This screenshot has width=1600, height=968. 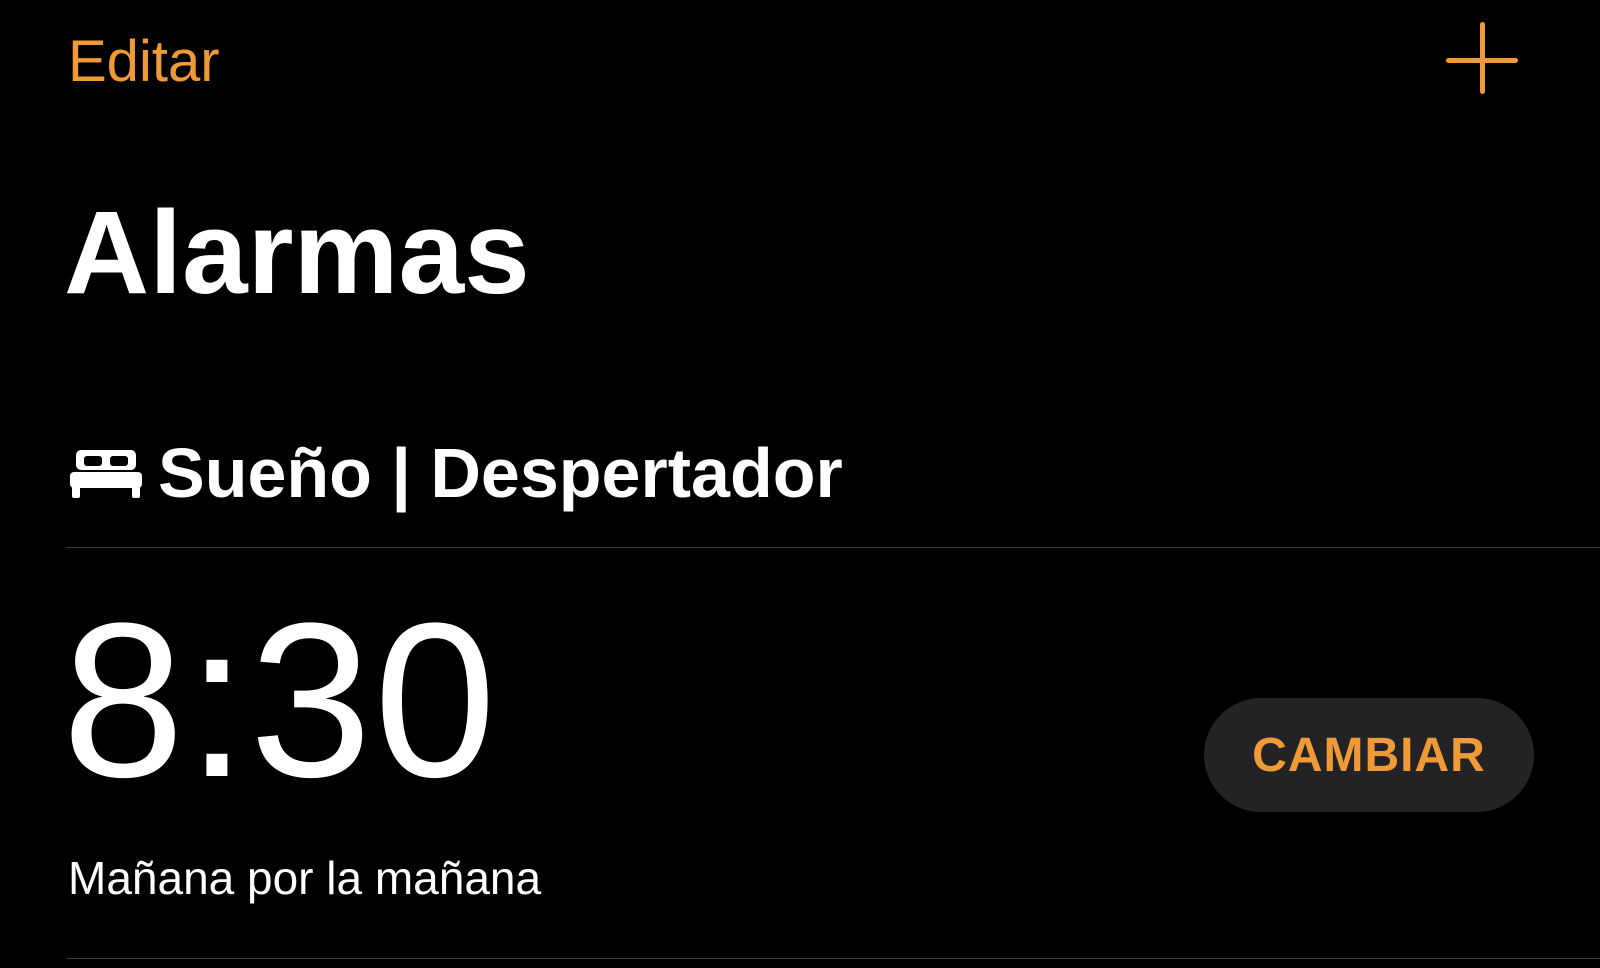 What do you see at coordinates (297, 253) in the screenshot?
I see `page-title: Alarmas` at bounding box center [297, 253].